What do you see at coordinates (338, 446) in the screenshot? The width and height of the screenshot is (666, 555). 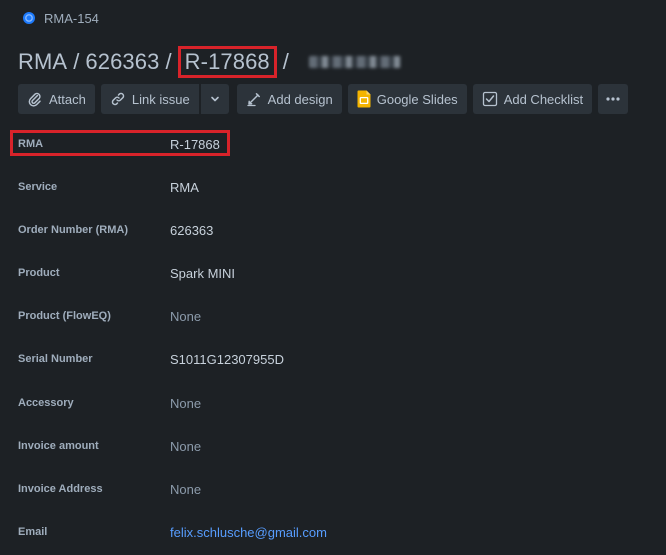 I see `field-invoice-amount: Invoice amount None` at bounding box center [338, 446].